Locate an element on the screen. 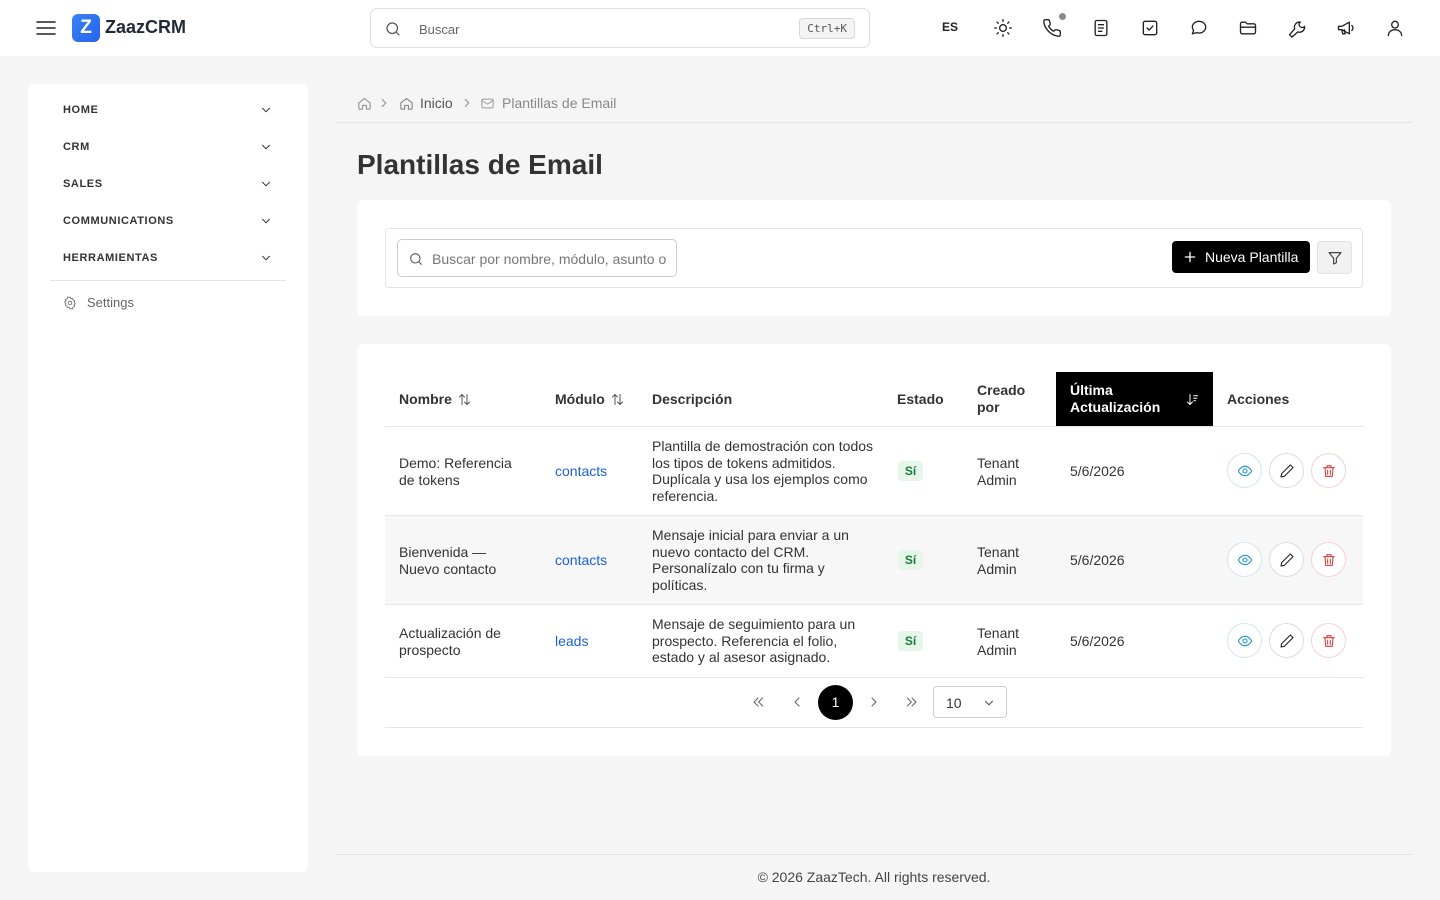 Image resolution: width=1440 pixels, height=900 pixels. pagination: 1 10 is located at coordinates (874, 703).